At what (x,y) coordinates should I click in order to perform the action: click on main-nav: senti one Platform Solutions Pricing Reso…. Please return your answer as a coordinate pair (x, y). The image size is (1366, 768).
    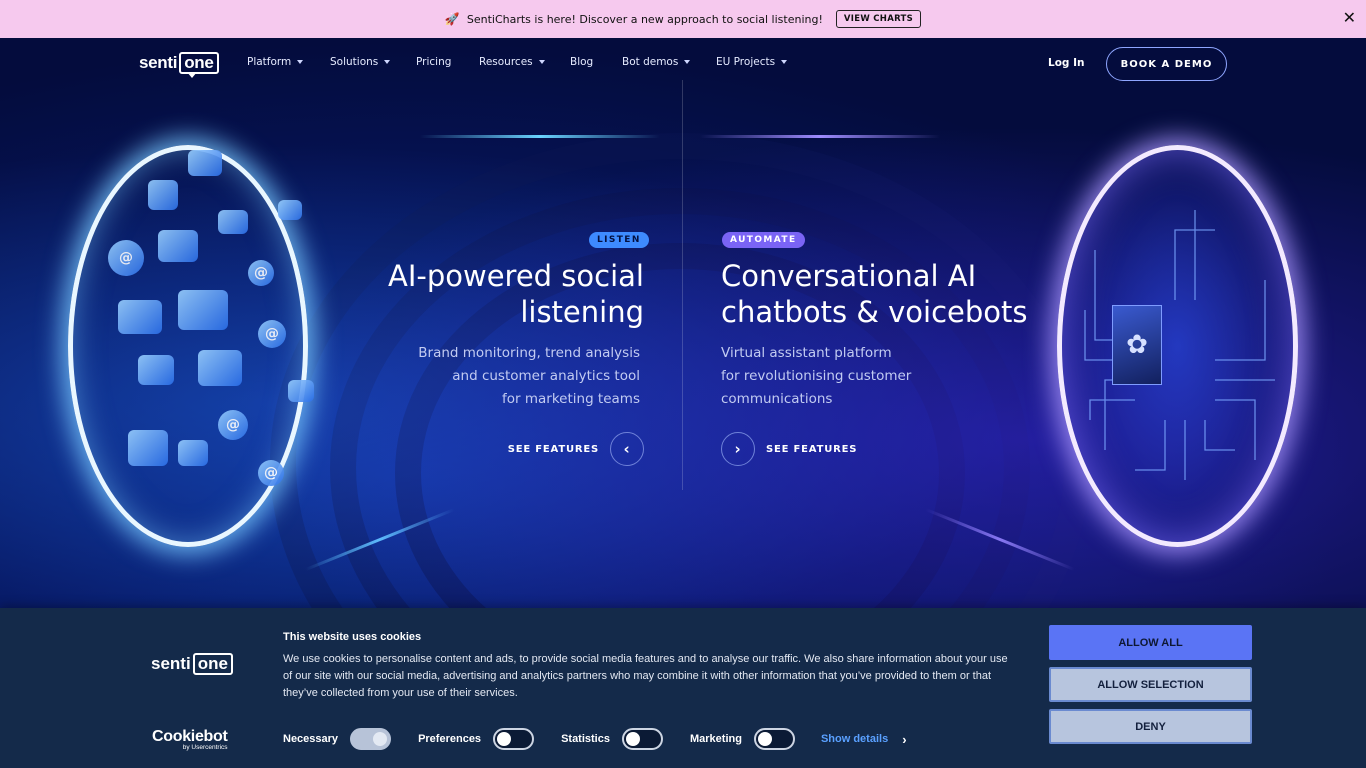
    Looking at the image, I should click on (683, 63).